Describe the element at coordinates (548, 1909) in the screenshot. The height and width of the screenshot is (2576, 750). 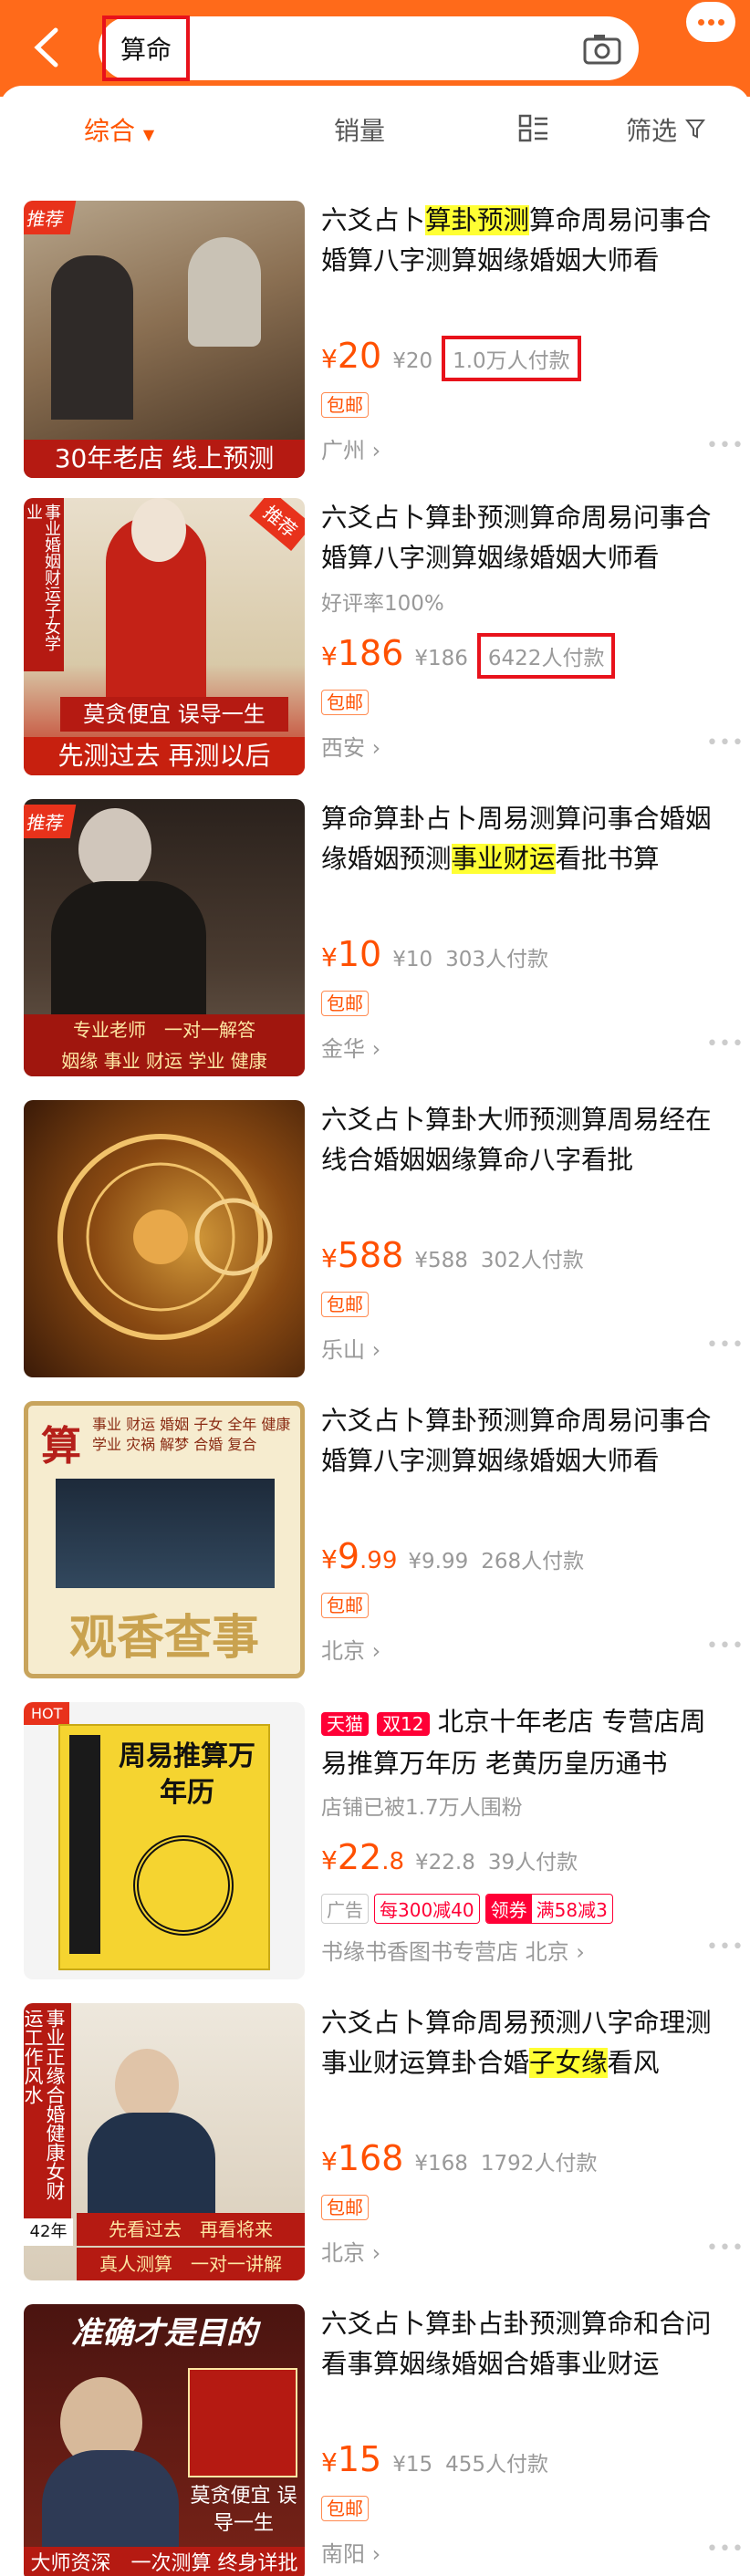
I see `coupon-claim: 领券 满58减3` at that location.